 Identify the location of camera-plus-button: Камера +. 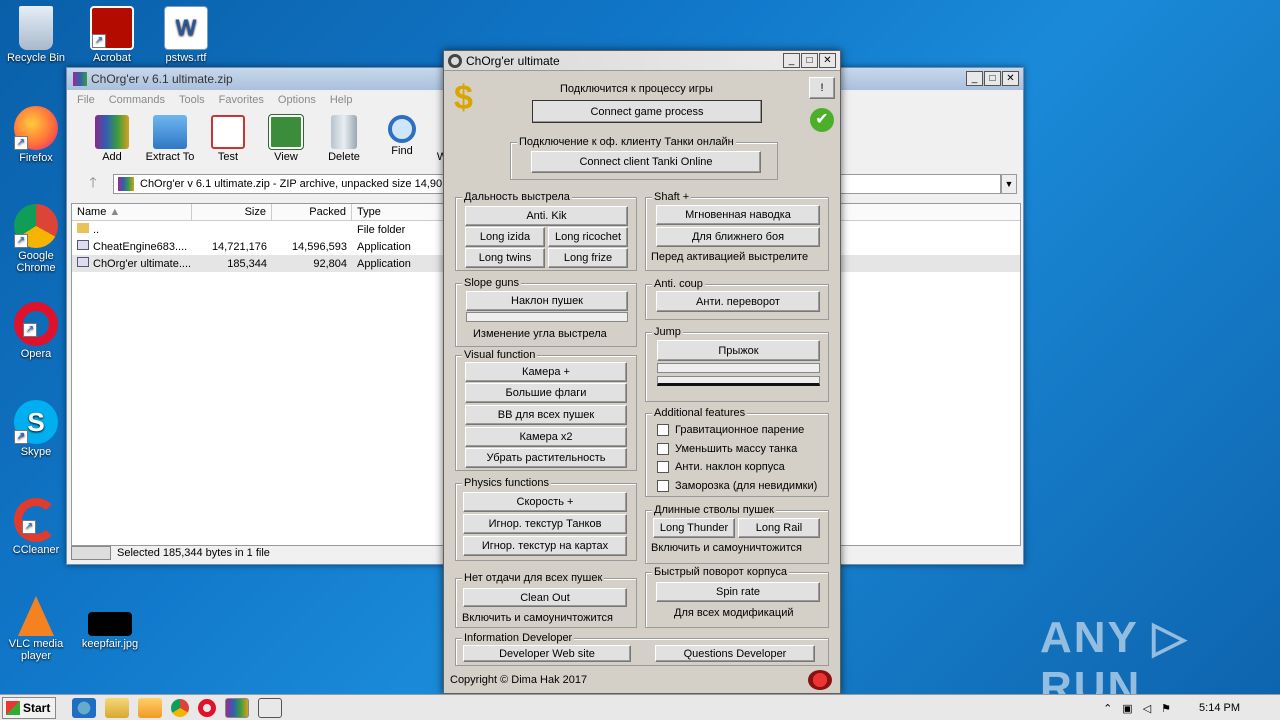
(546, 372).